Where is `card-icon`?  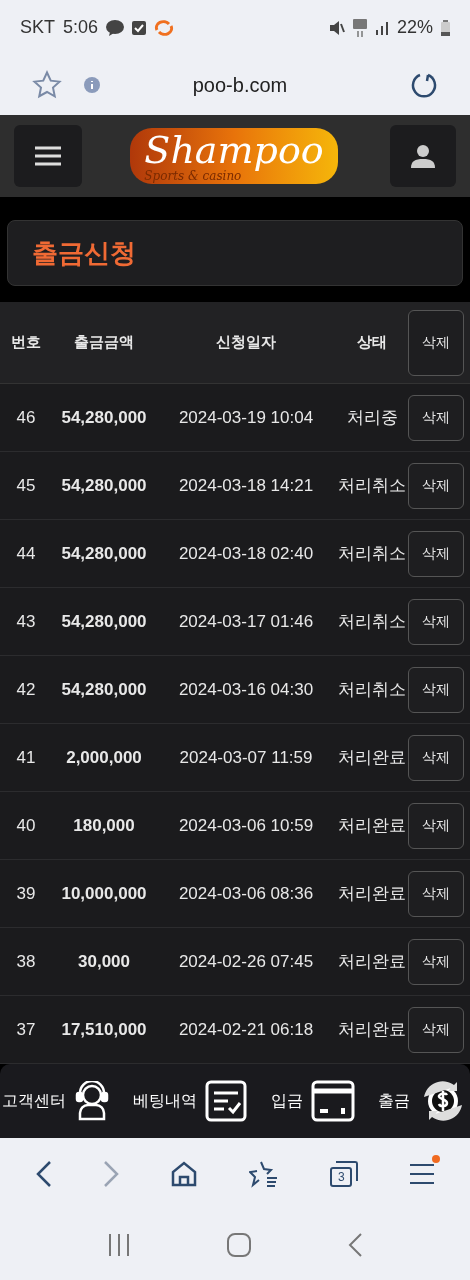 card-icon is located at coordinates (332, 1101).